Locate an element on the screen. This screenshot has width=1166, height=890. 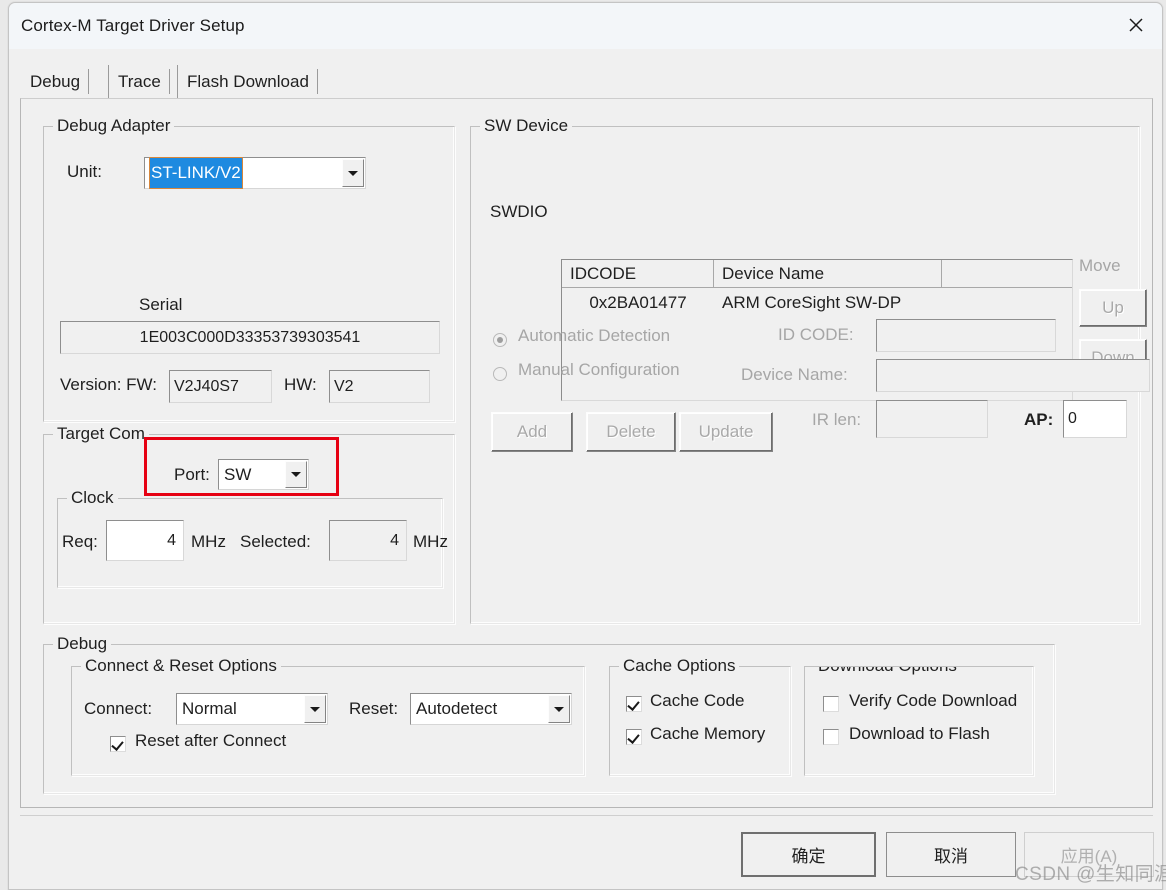
serial-value: 1E003C000D33353739303541 is located at coordinates (250, 337).